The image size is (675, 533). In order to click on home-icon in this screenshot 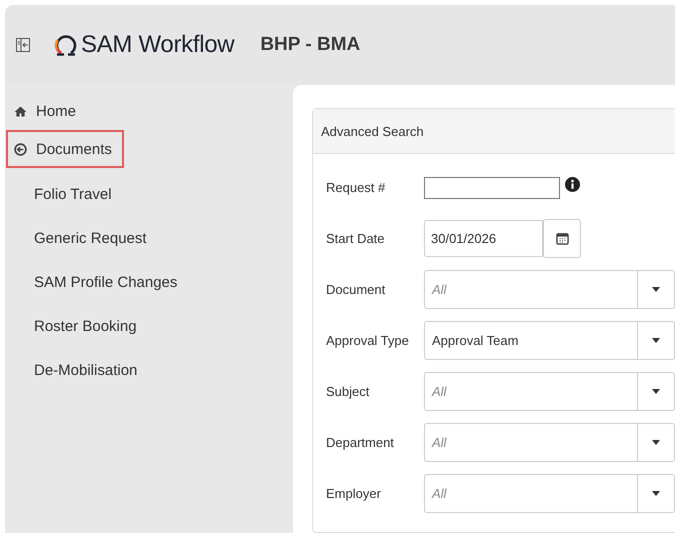, I will do `click(20, 111)`.